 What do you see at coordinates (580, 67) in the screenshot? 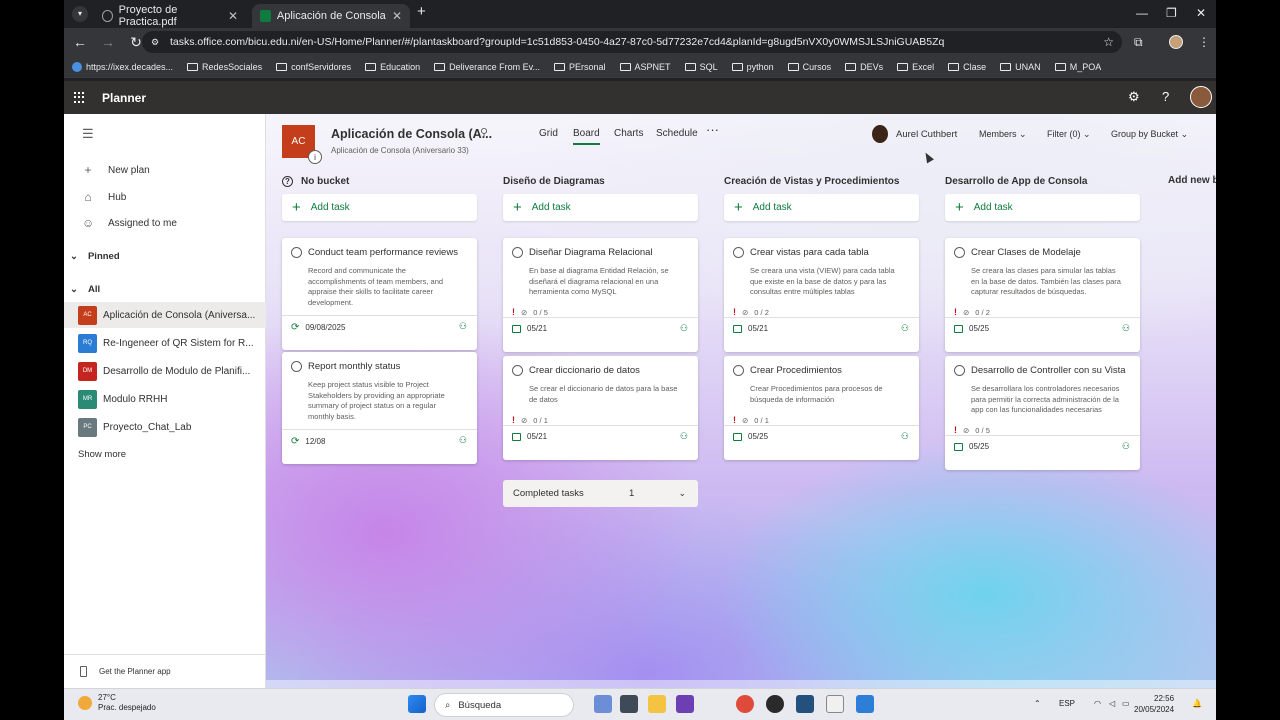
I see `bookmark-item: PErsonal` at bounding box center [580, 67].